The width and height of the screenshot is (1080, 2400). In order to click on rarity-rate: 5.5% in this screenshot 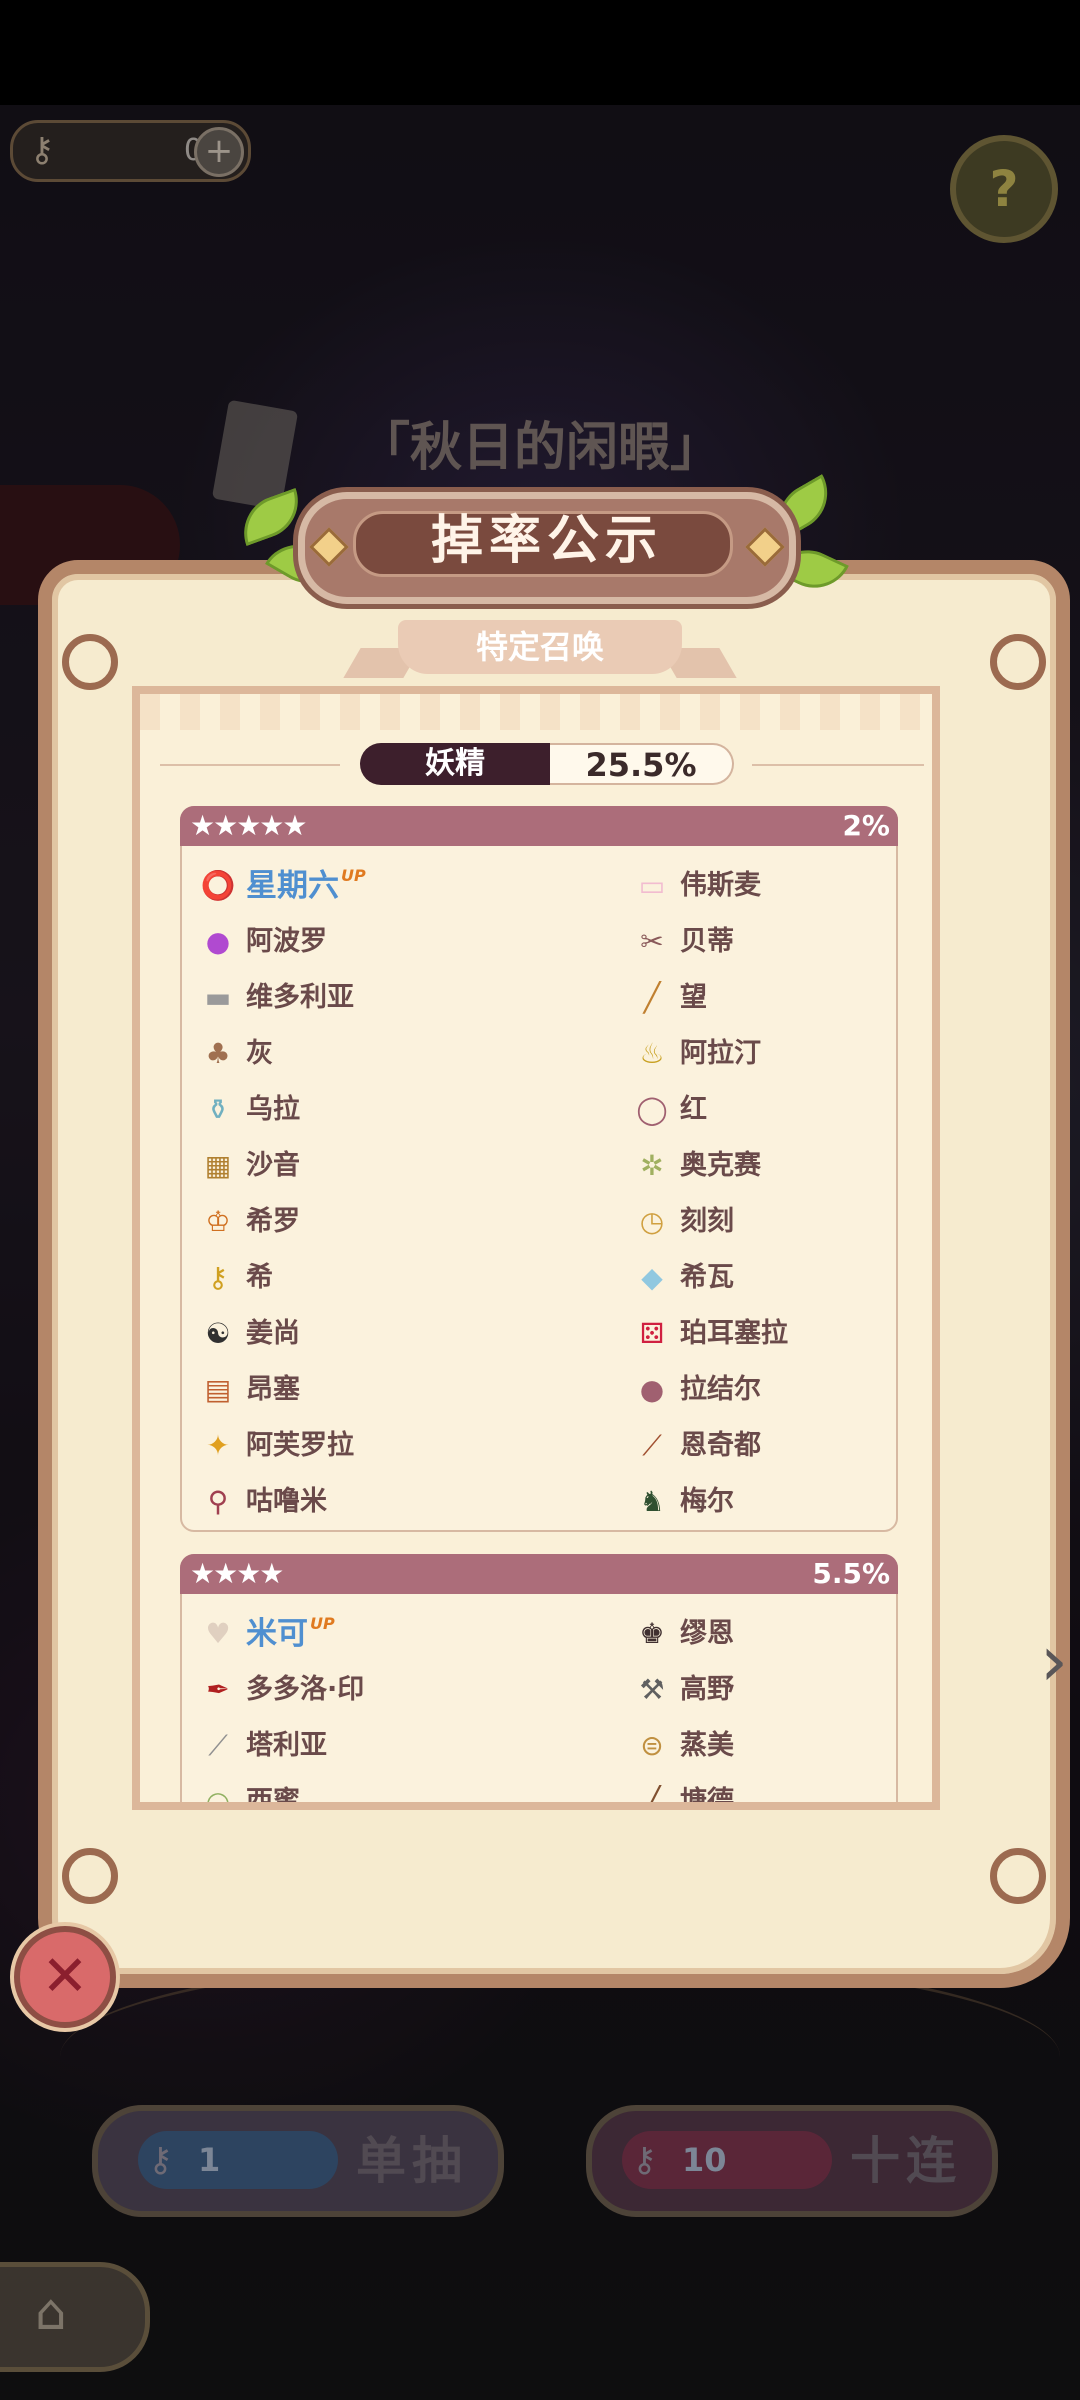, I will do `click(851, 1573)`.